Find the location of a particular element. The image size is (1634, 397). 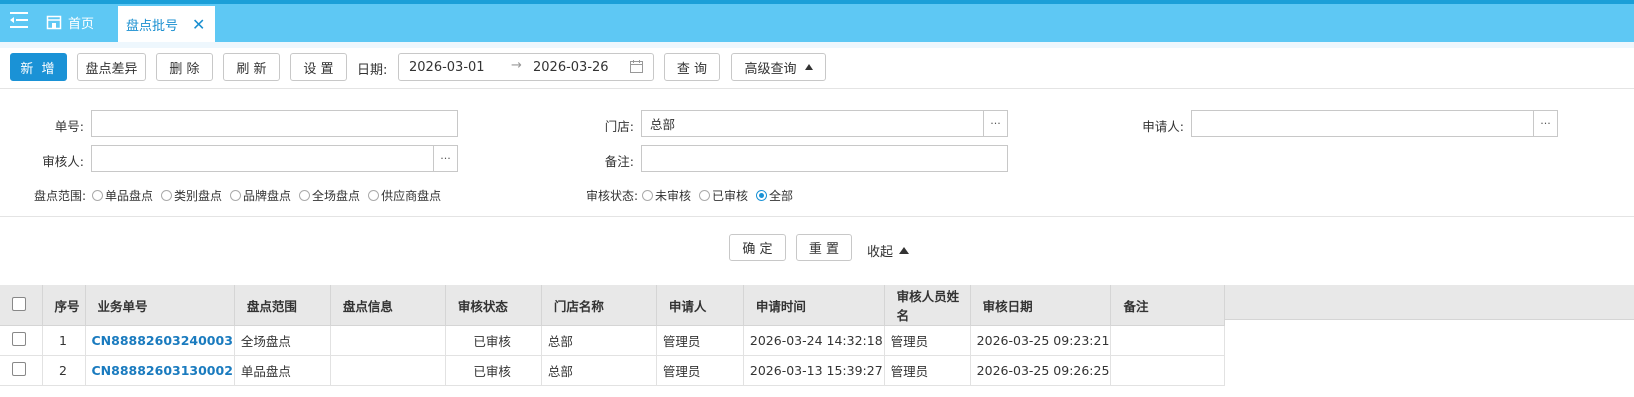

date-from: 2026-03-01 is located at coordinates (447, 67).